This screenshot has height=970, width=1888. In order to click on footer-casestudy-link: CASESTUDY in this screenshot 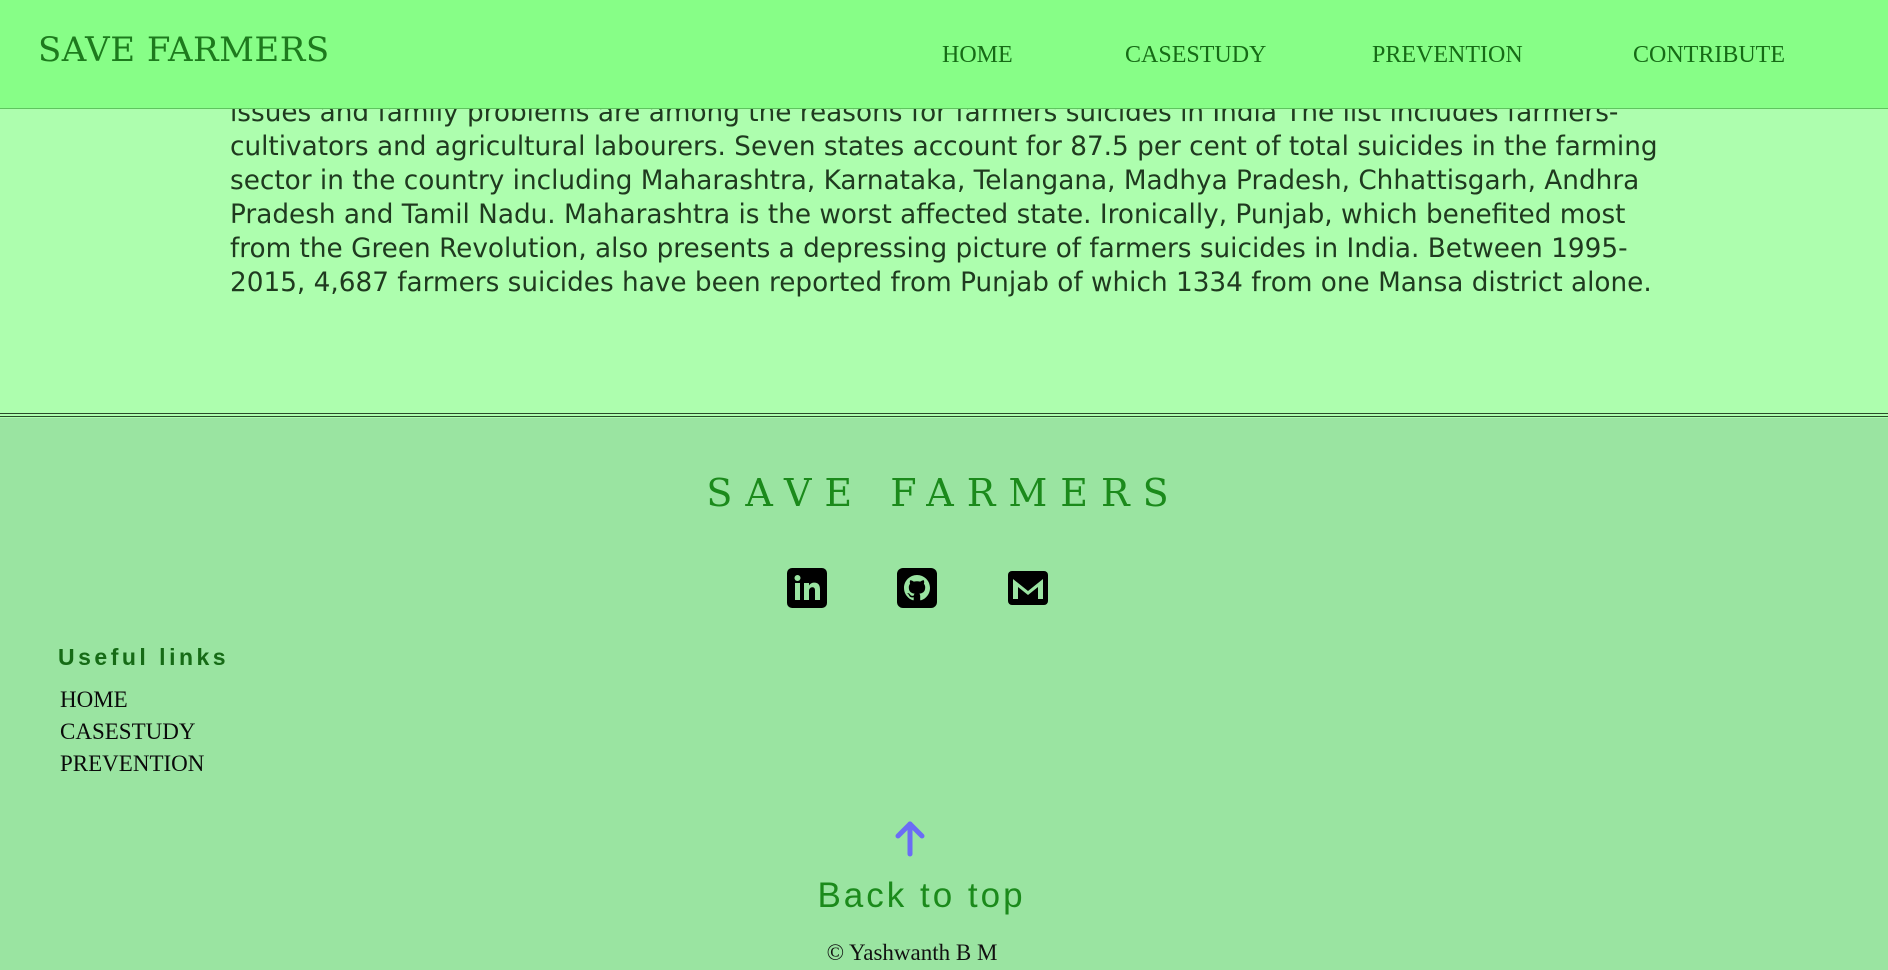, I will do `click(127, 731)`.